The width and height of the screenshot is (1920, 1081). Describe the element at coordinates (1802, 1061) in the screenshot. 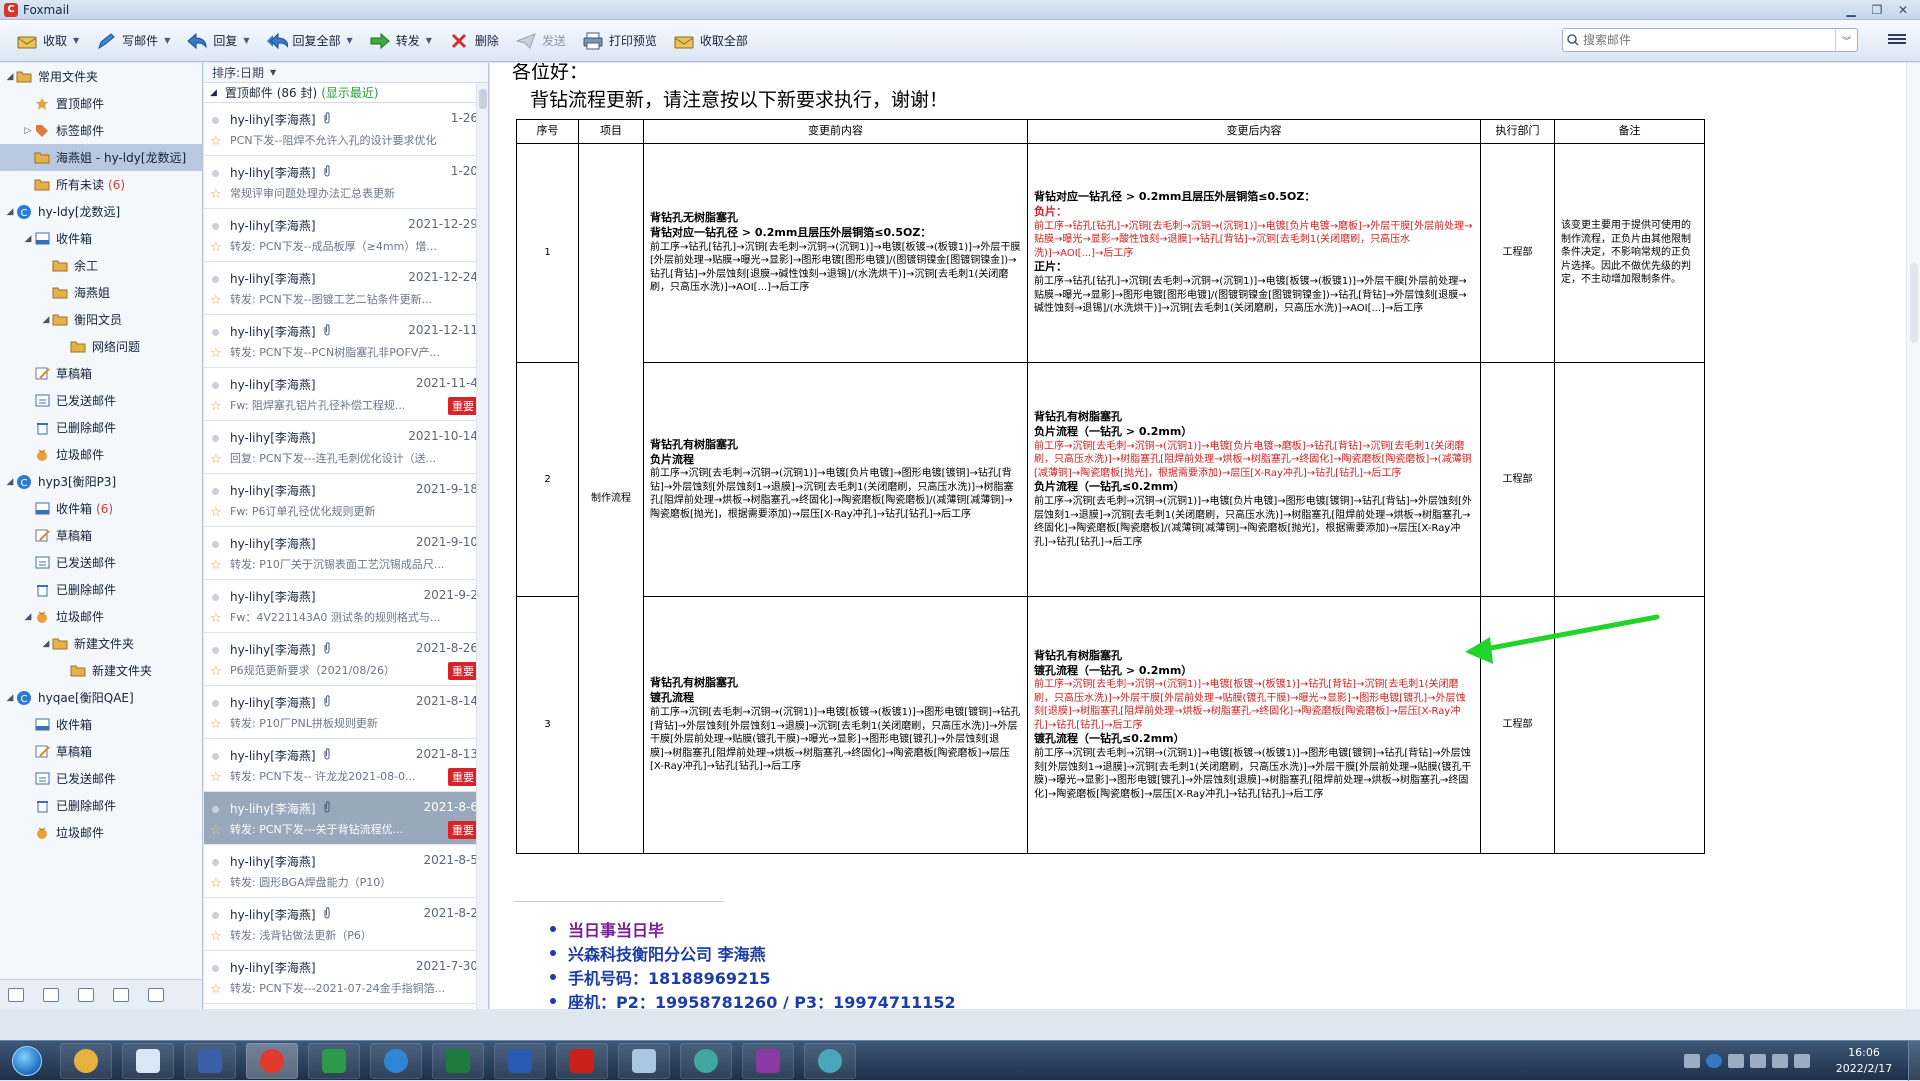

I see `tray-volume-icon` at that location.